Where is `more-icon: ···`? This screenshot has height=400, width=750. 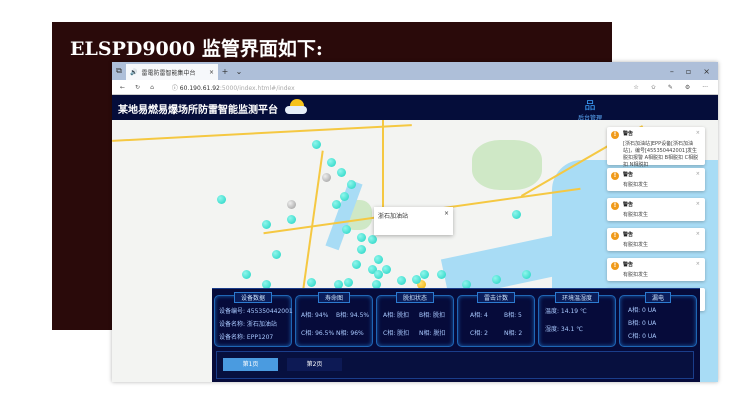
more-icon: ··· is located at coordinates (705, 87).